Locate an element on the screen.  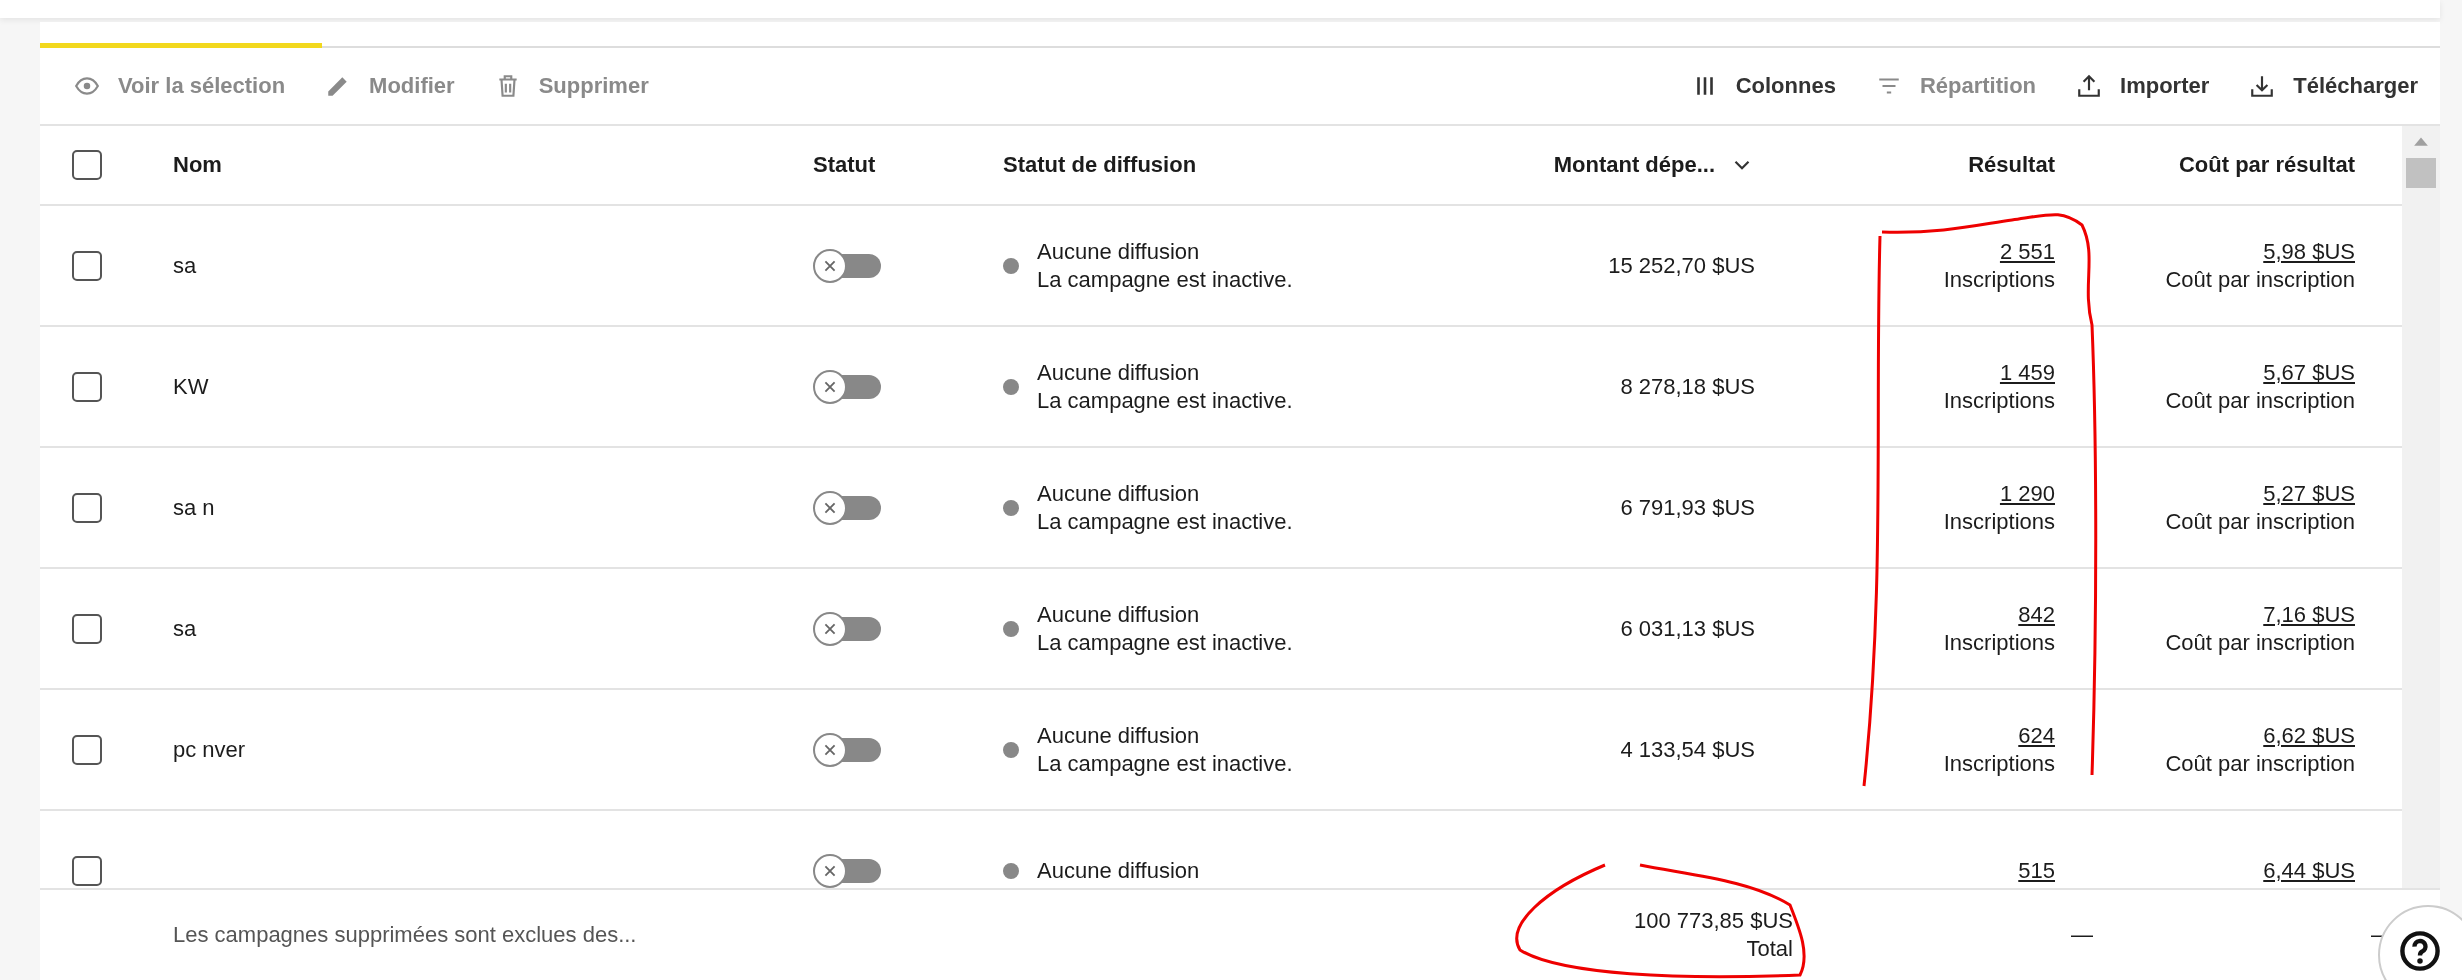
cost-link: 6,44 $US is located at coordinates (2309, 870).